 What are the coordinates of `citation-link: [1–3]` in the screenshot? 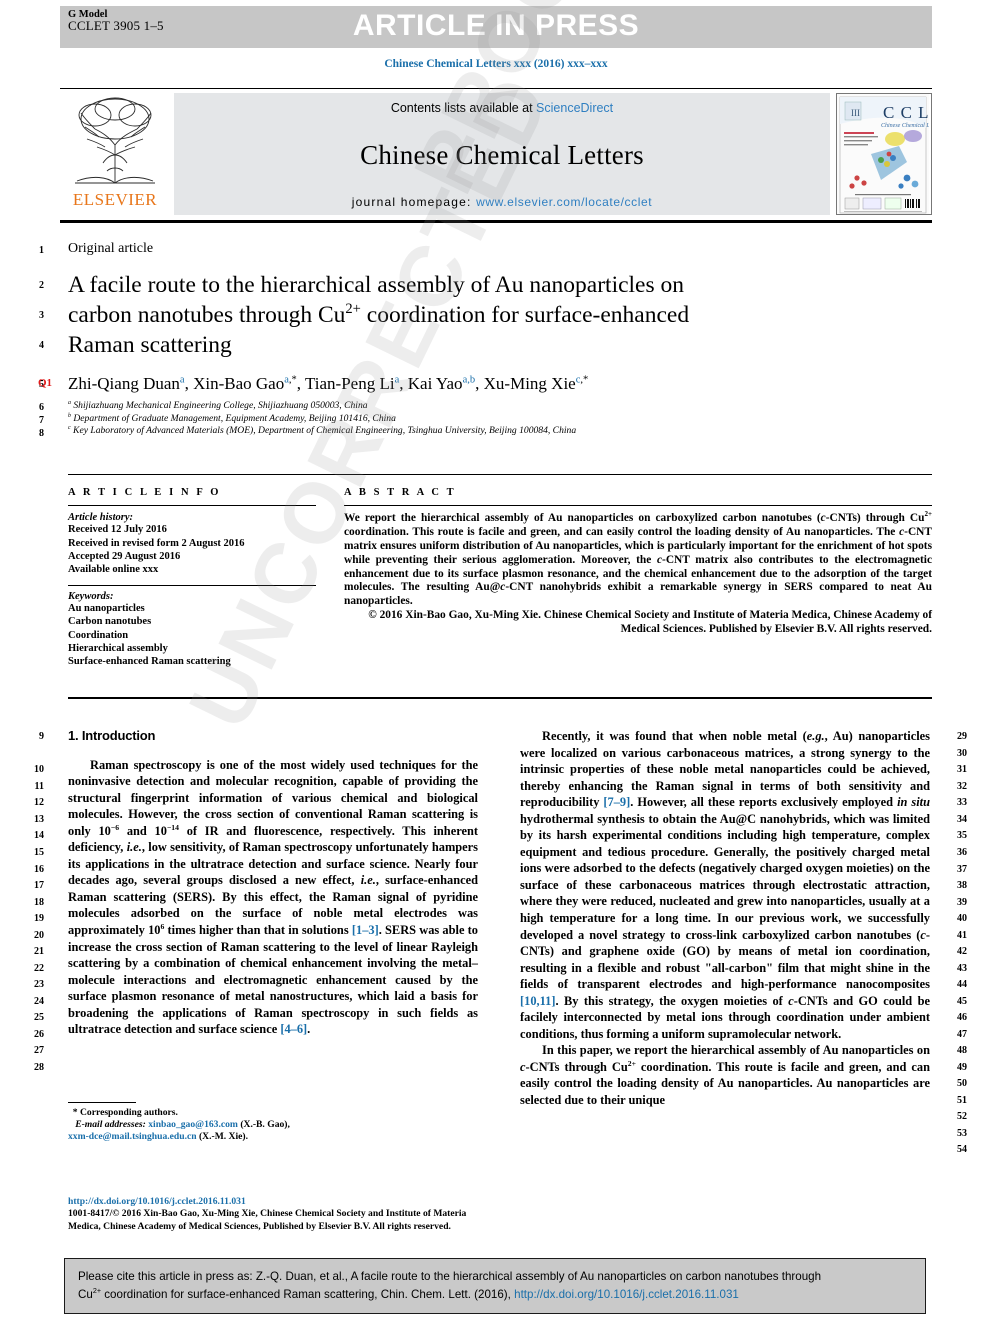 It's located at (365, 930).